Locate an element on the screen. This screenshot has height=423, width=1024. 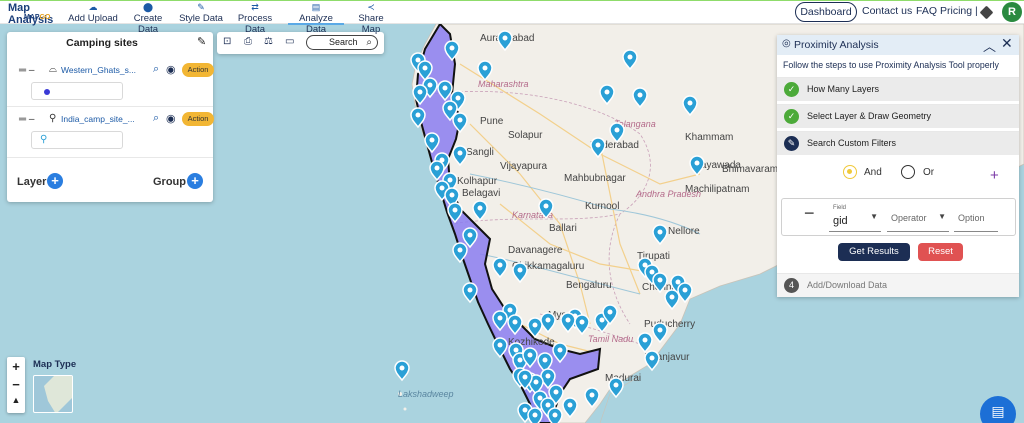
map-type-thumbnail is located at coordinates (53, 394).